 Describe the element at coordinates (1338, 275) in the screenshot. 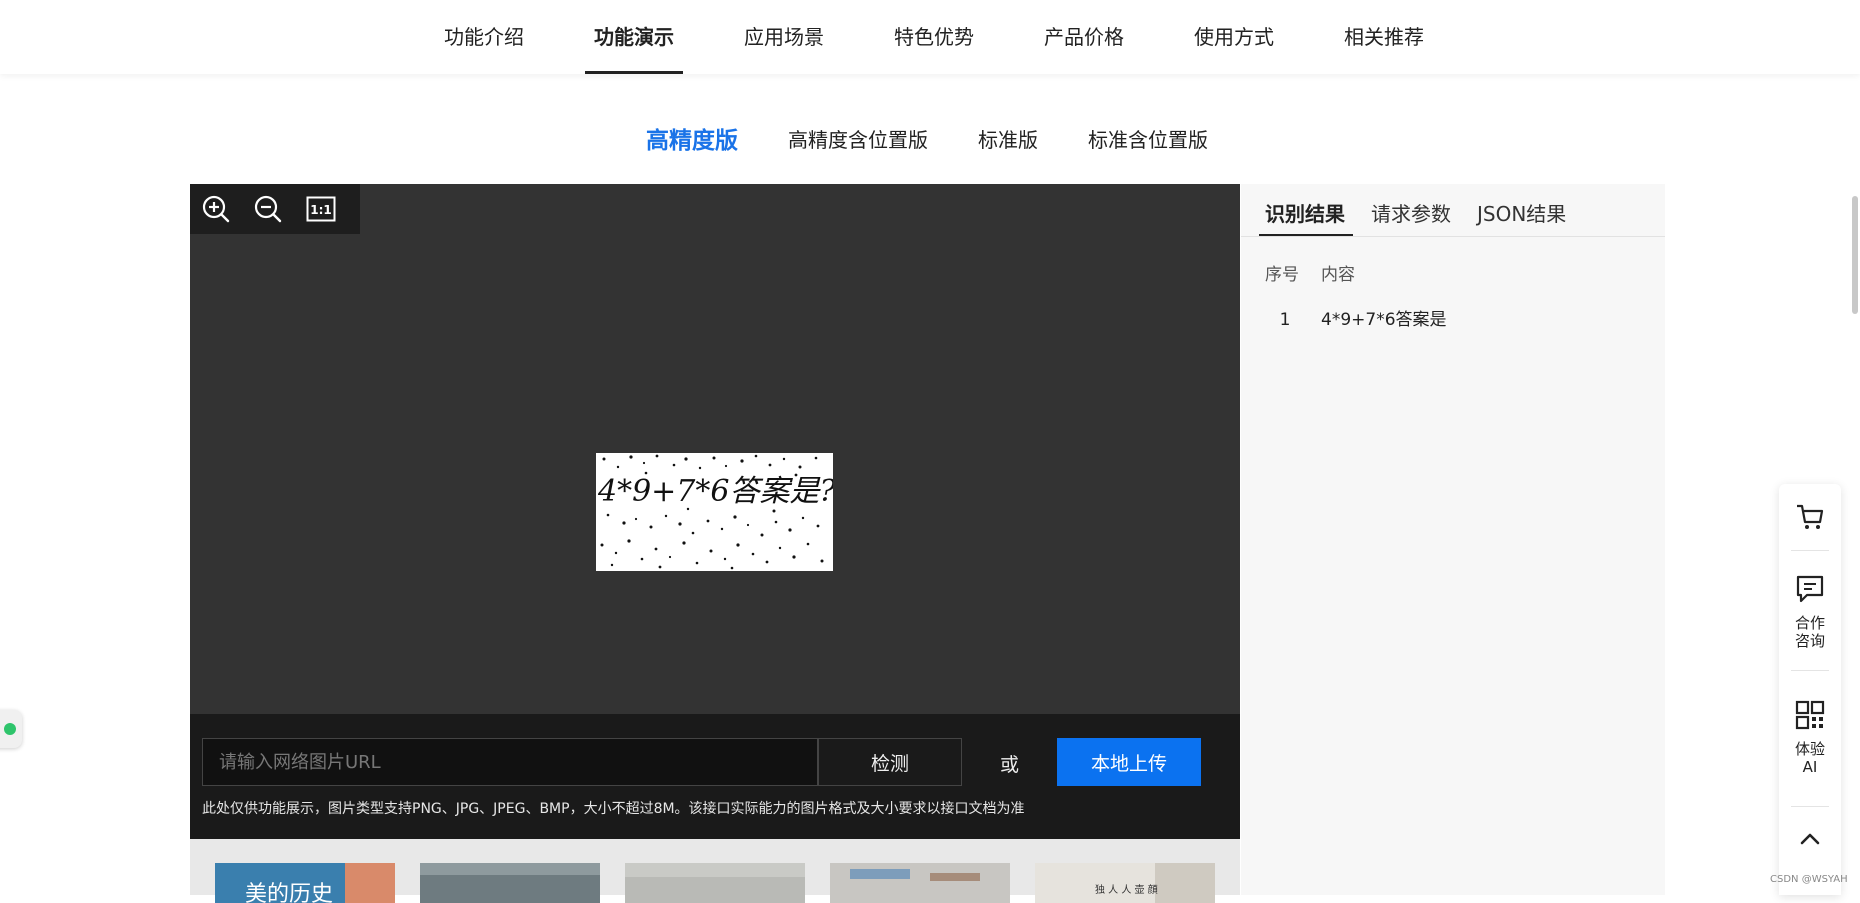

I see `column-header-content: 内容` at that location.